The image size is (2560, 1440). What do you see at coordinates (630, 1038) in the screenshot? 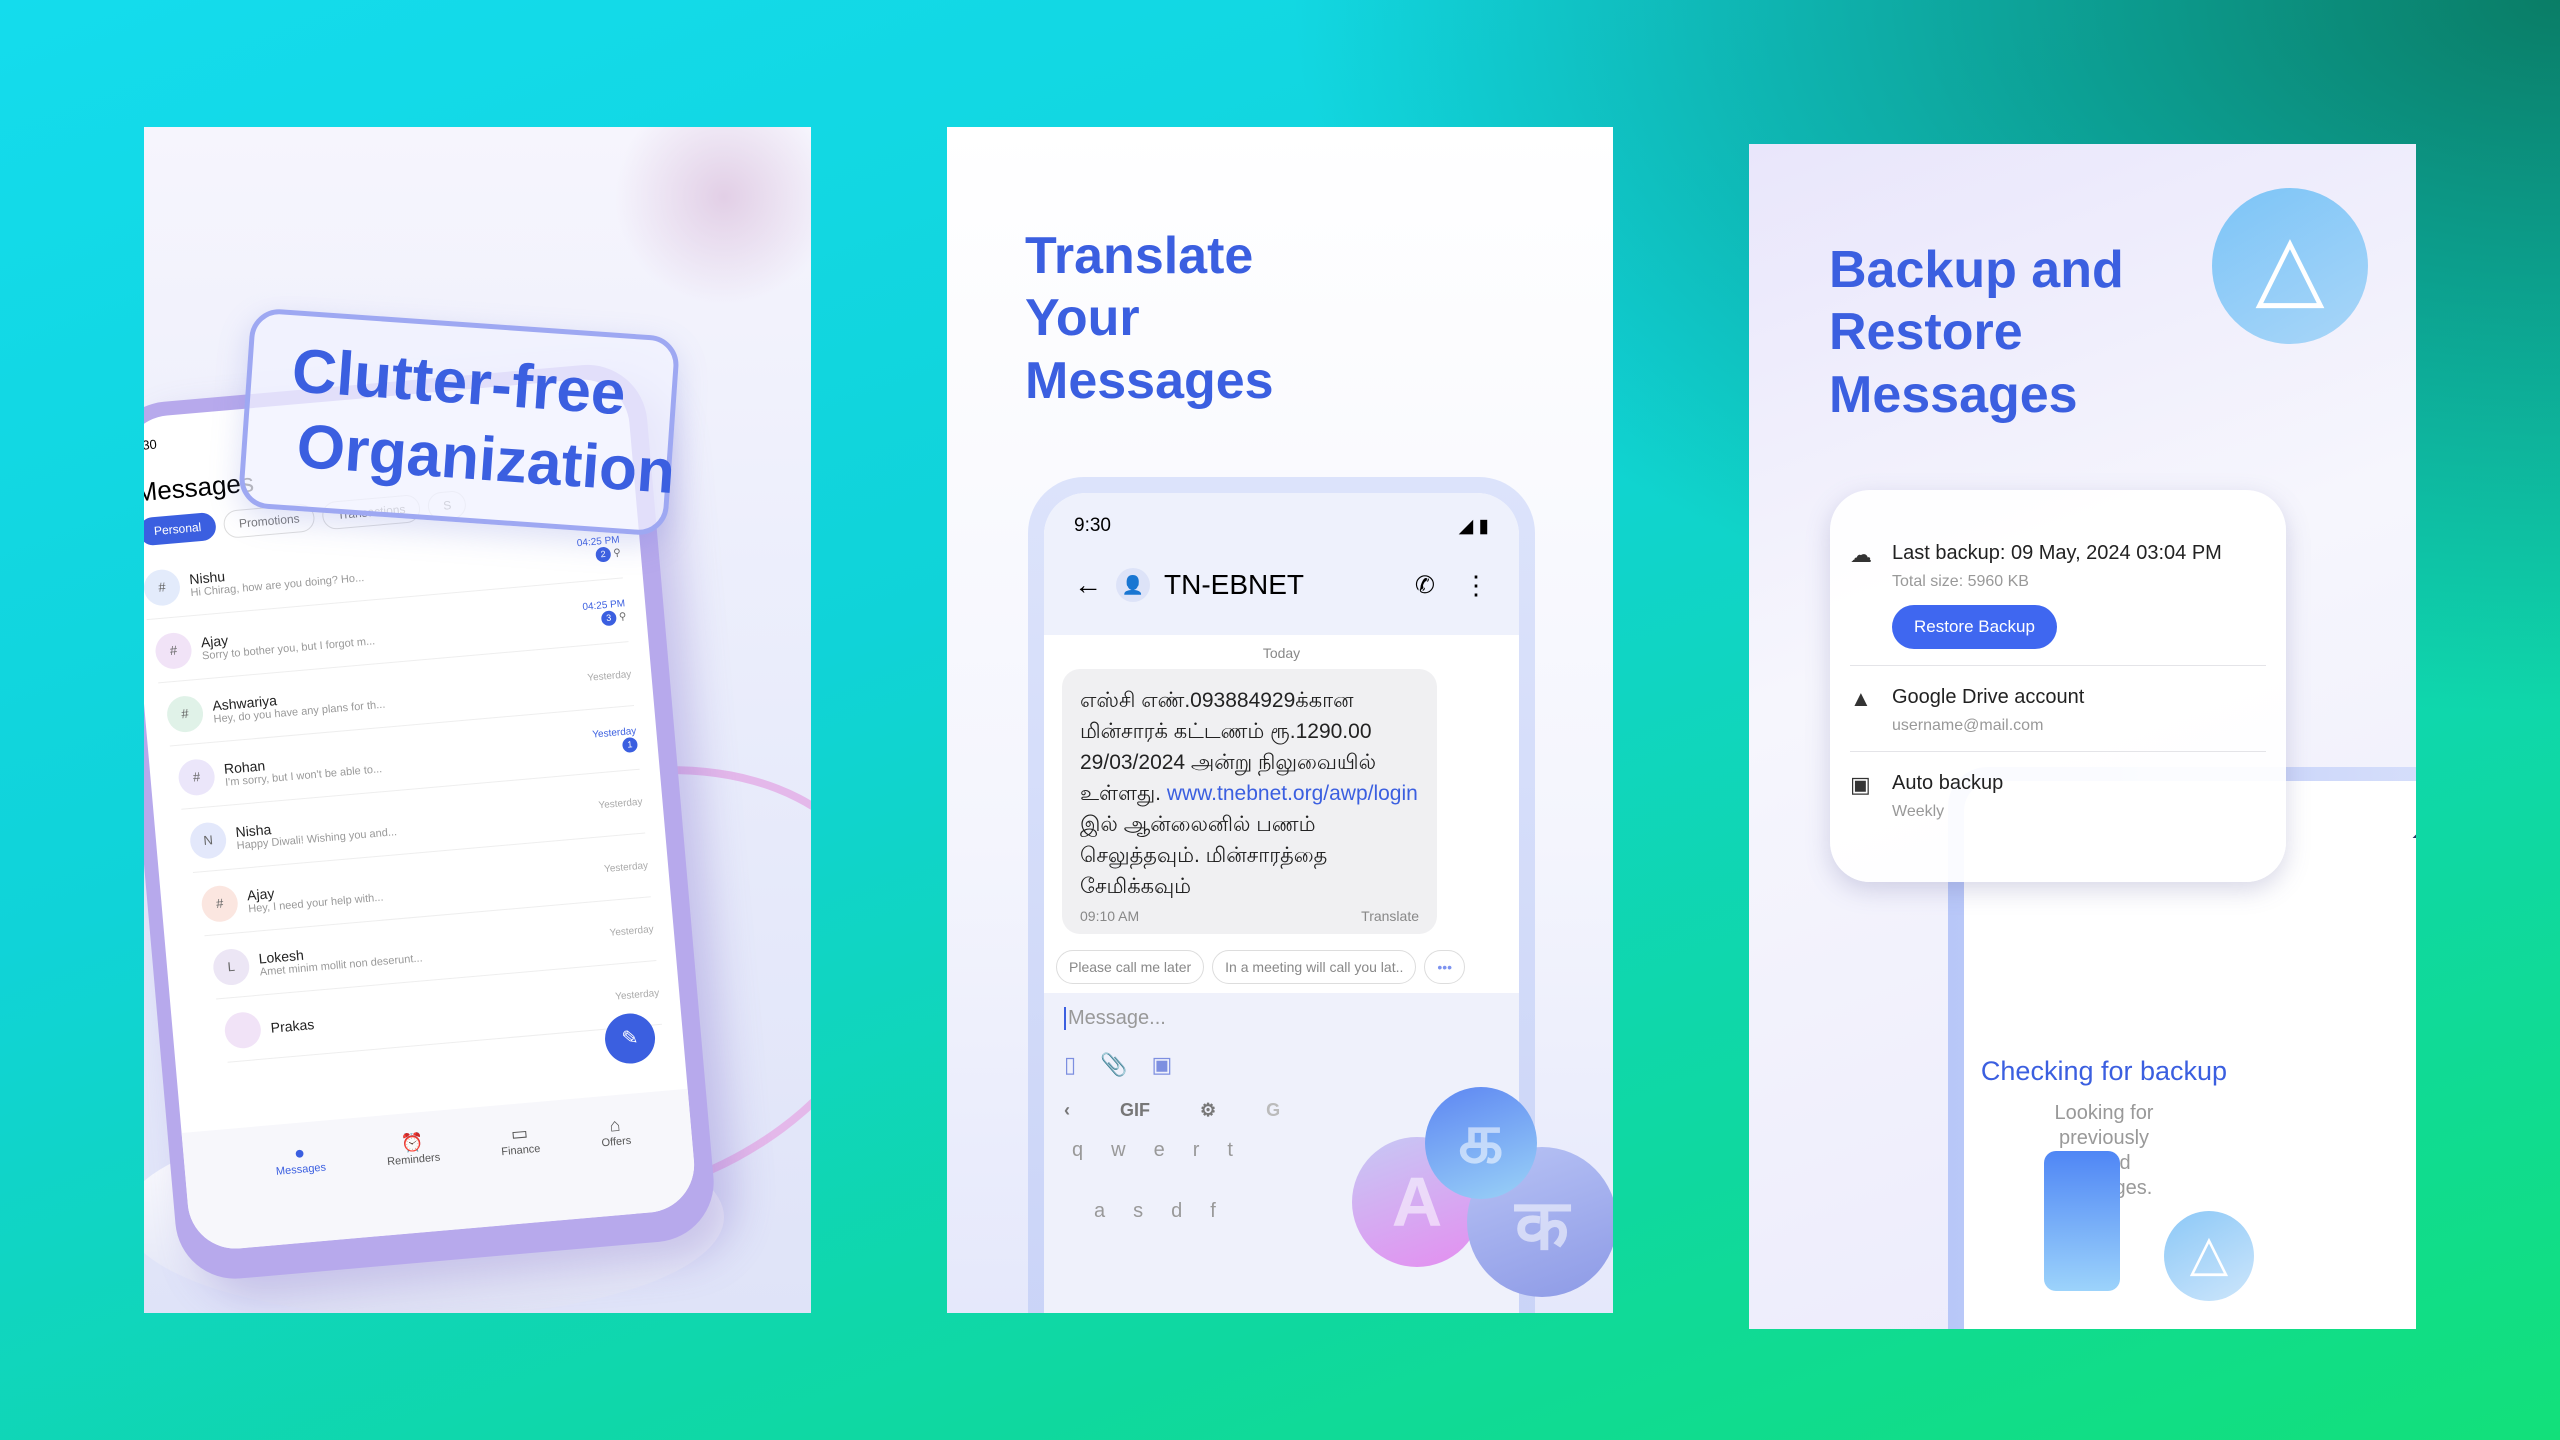
I see `compose-icon: ✎` at bounding box center [630, 1038].